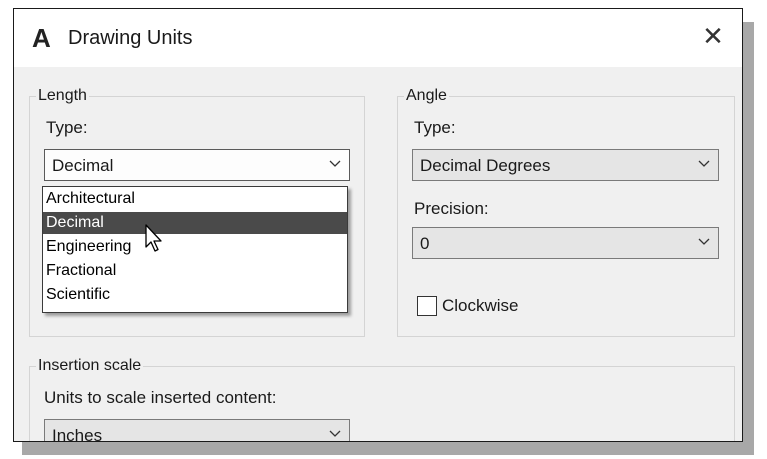  What do you see at coordinates (480, 306) in the screenshot?
I see `clockwise-label: Clockwise` at bounding box center [480, 306].